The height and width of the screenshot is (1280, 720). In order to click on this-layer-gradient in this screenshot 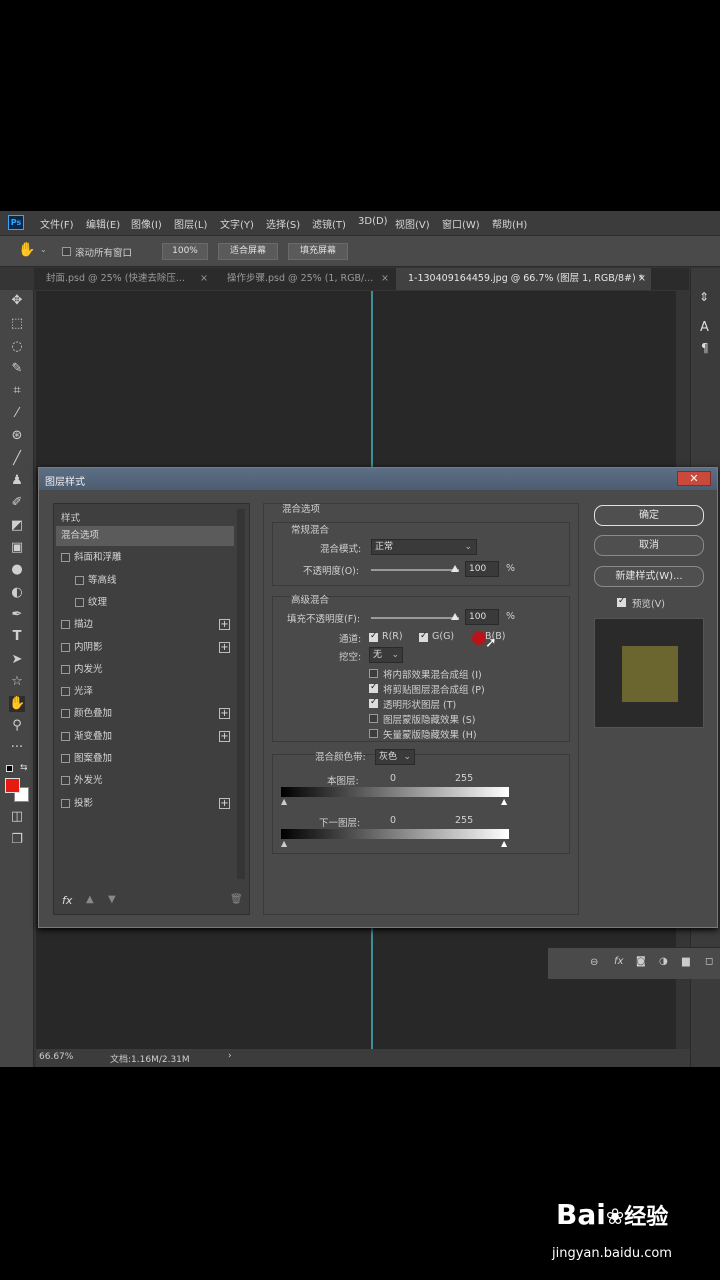, I will do `click(395, 792)`.